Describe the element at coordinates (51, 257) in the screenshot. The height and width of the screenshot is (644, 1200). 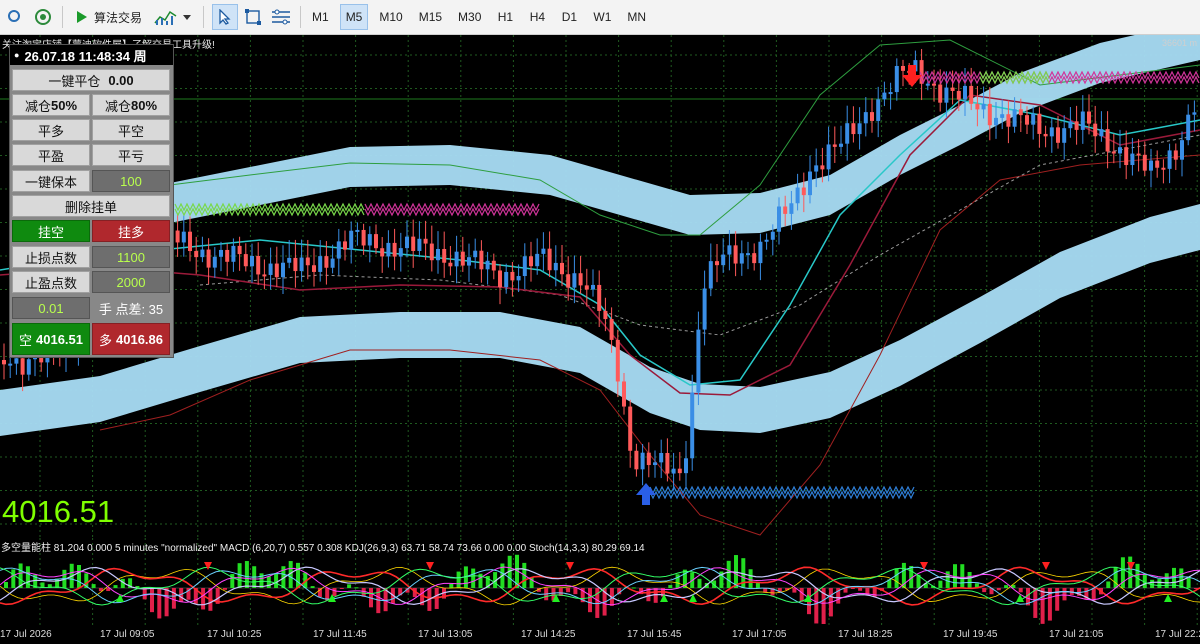
I see `stop-loss-label: 止损点数` at that location.